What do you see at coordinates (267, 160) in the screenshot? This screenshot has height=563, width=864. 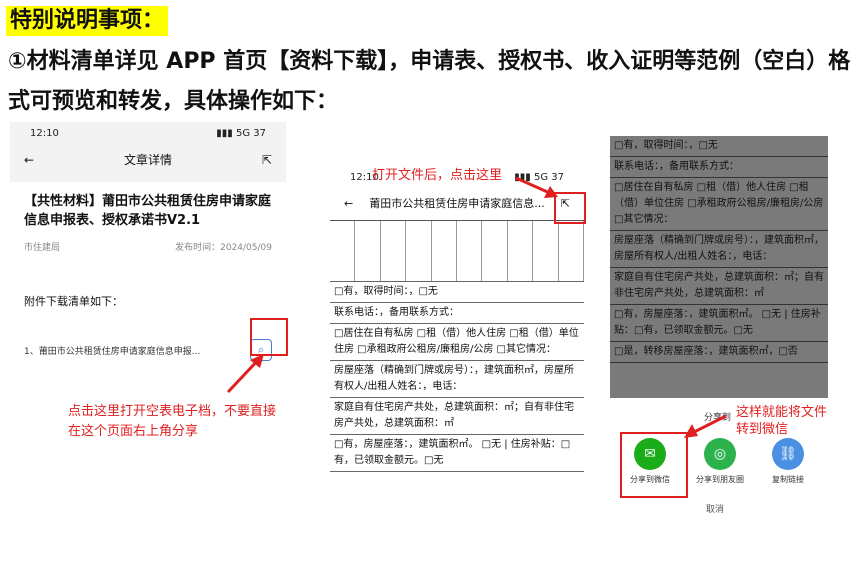 I see `share-icon: ⇱` at bounding box center [267, 160].